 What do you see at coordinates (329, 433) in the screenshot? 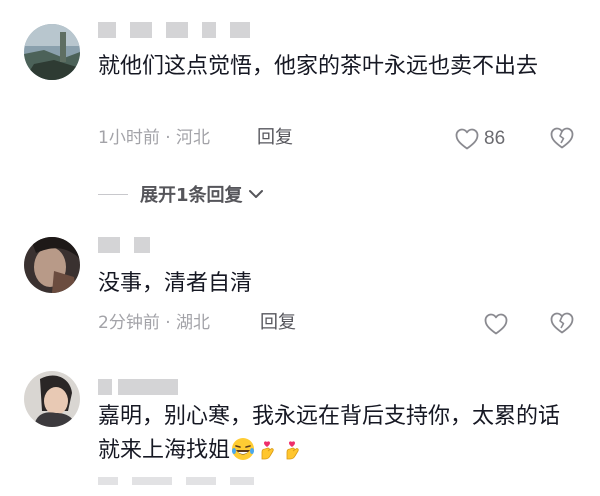
I see `comment-text-body: 嘉明，别心寒，我永远在背后支持你，太累的话就来上海找姐` at bounding box center [329, 433].